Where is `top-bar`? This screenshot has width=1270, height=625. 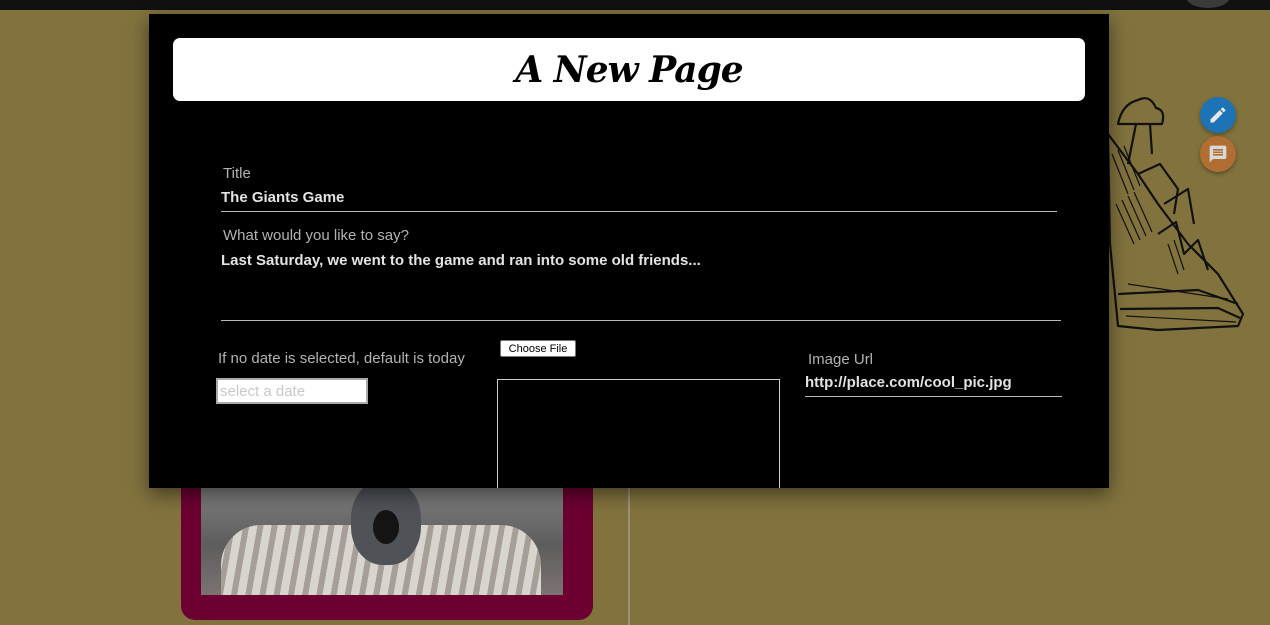
top-bar is located at coordinates (635, 5).